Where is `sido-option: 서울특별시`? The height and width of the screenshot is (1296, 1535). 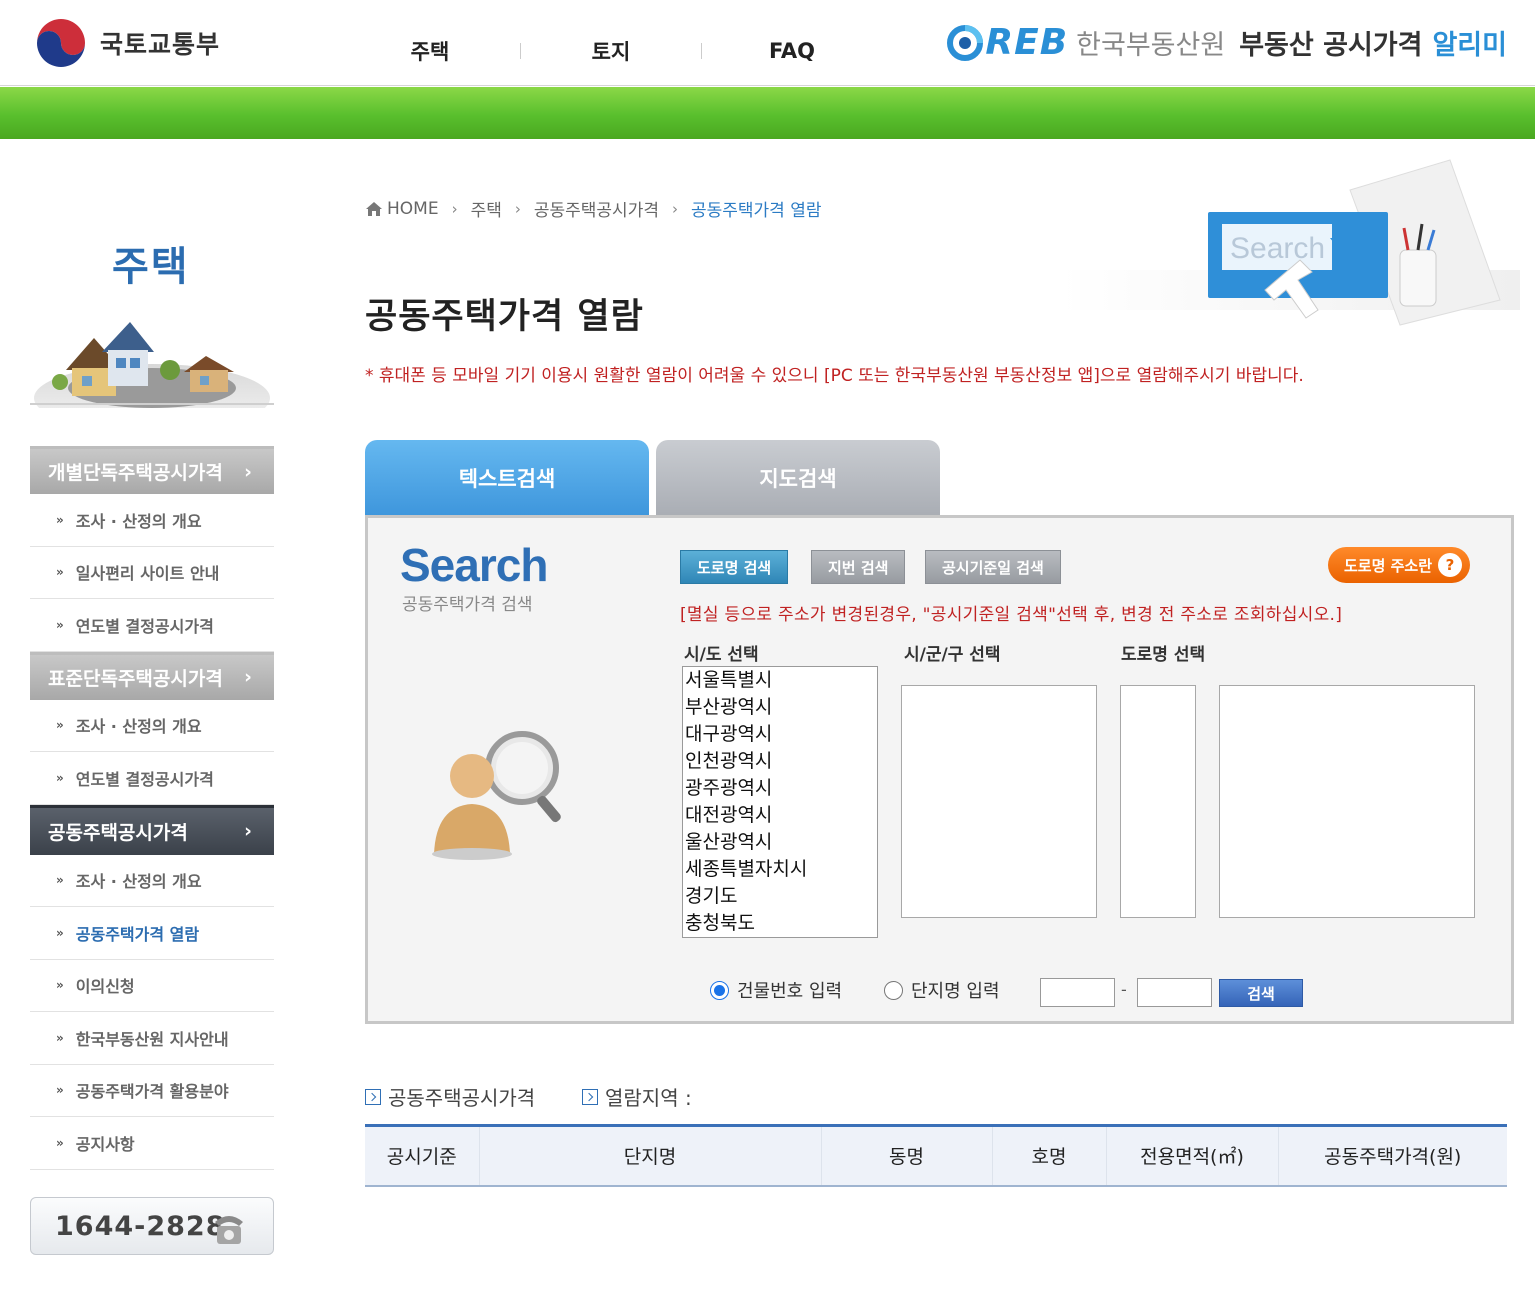 sido-option: 서울특별시 is located at coordinates (781, 680).